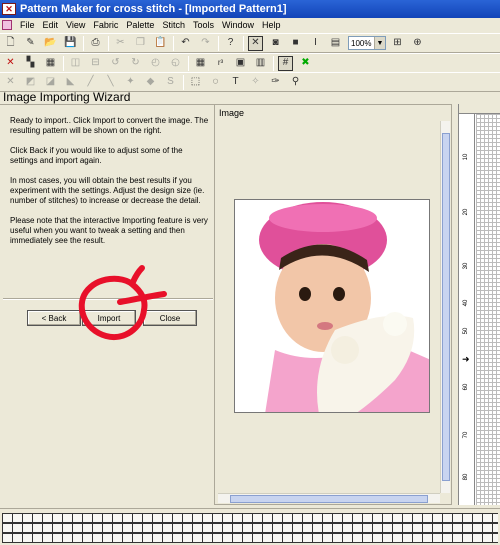 The height and width of the screenshot is (545, 500). I want to click on pattern-x-icon: ✖, so click(305, 63).